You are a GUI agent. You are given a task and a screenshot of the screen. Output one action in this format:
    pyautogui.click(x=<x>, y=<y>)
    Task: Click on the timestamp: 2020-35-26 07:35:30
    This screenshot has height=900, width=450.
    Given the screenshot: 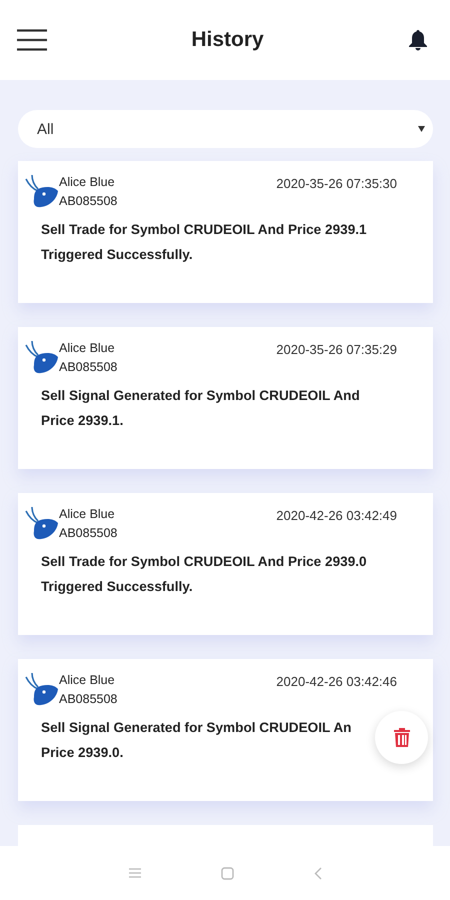 What is the action you would take?
    pyautogui.click(x=336, y=183)
    